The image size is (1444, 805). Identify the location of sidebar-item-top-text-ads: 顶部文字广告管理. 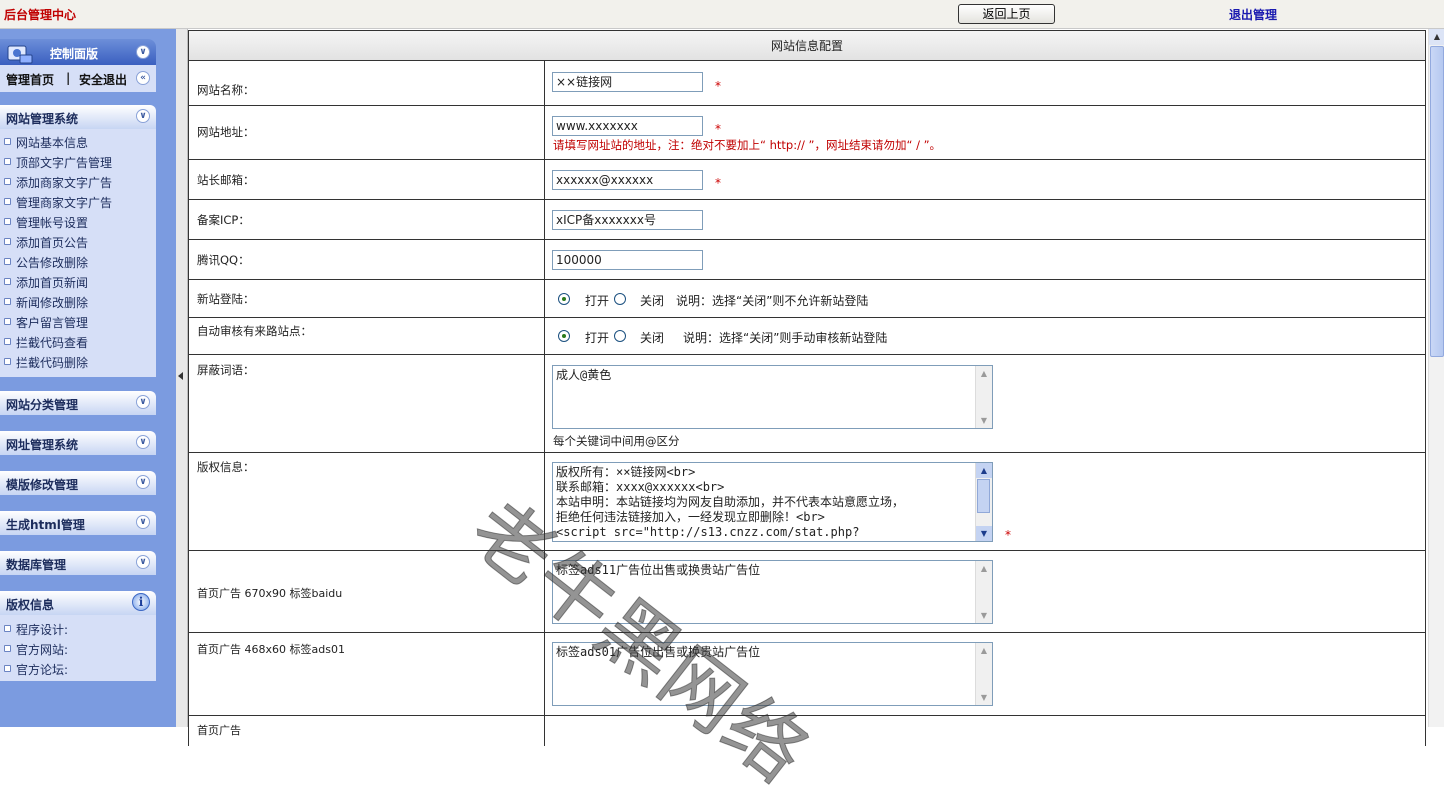
(64, 162).